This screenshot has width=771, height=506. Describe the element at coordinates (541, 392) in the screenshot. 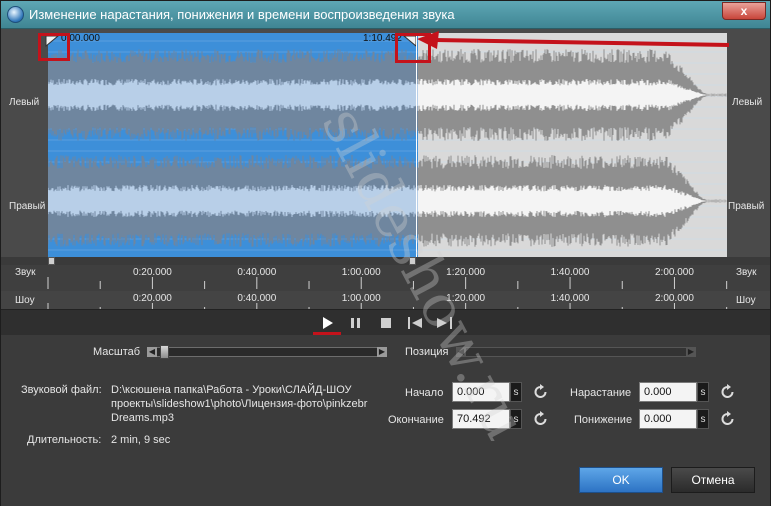

I see `start-reset-icon` at that location.